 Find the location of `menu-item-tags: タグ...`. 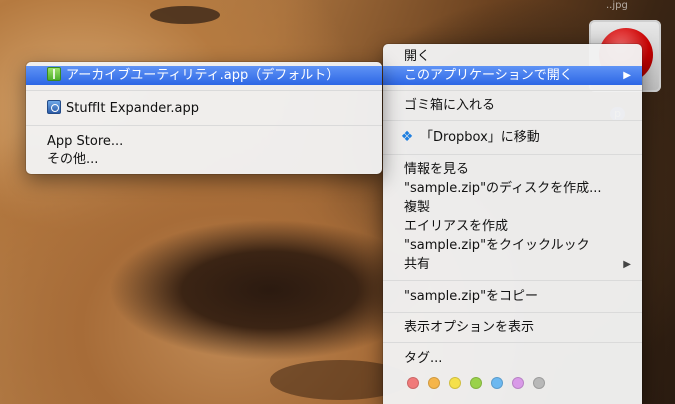

menu-item-tags: タグ... is located at coordinates (512, 358).